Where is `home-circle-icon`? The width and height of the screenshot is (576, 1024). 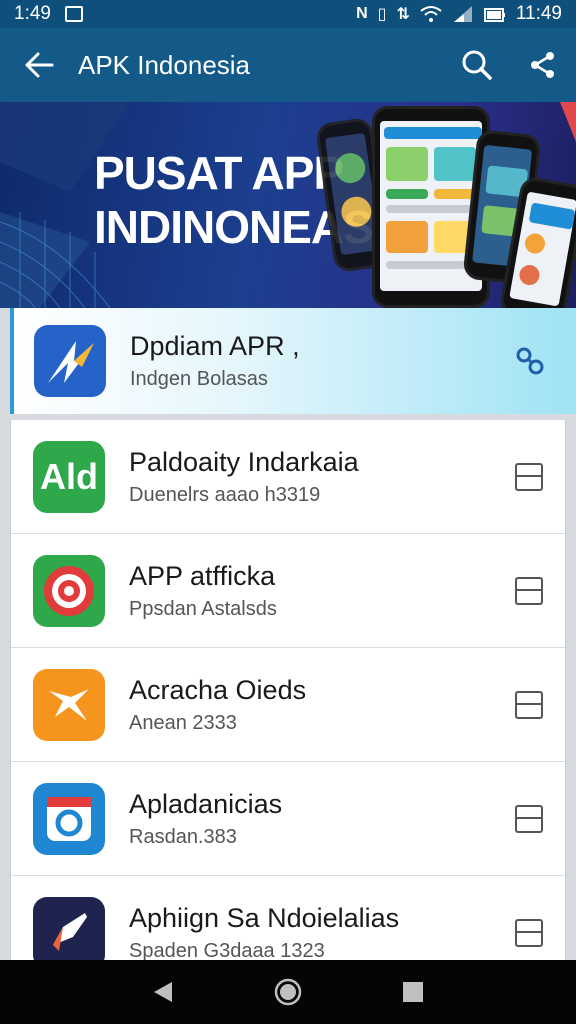 home-circle-icon is located at coordinates (288, 992).